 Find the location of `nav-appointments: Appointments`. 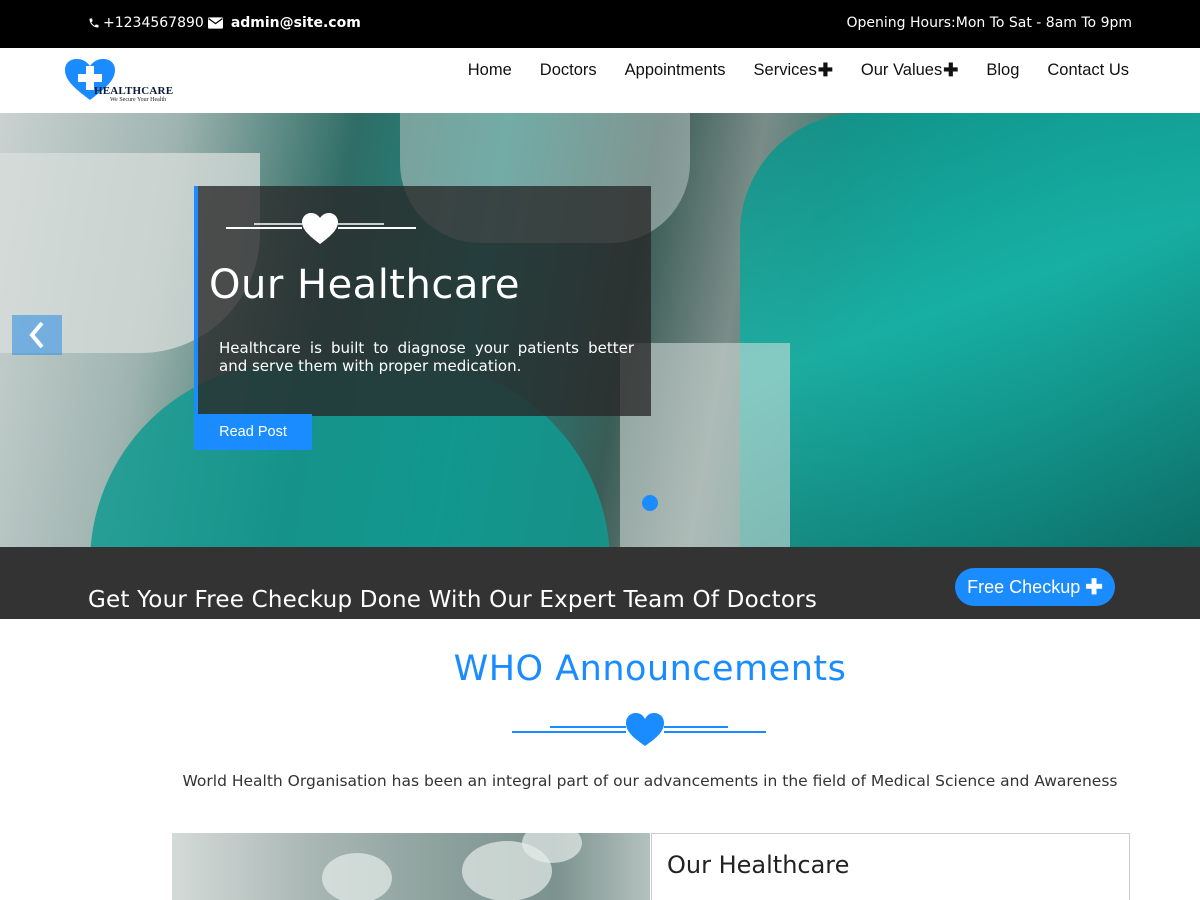

nav-appointments: Appointments is located at coordinates (675, 70).